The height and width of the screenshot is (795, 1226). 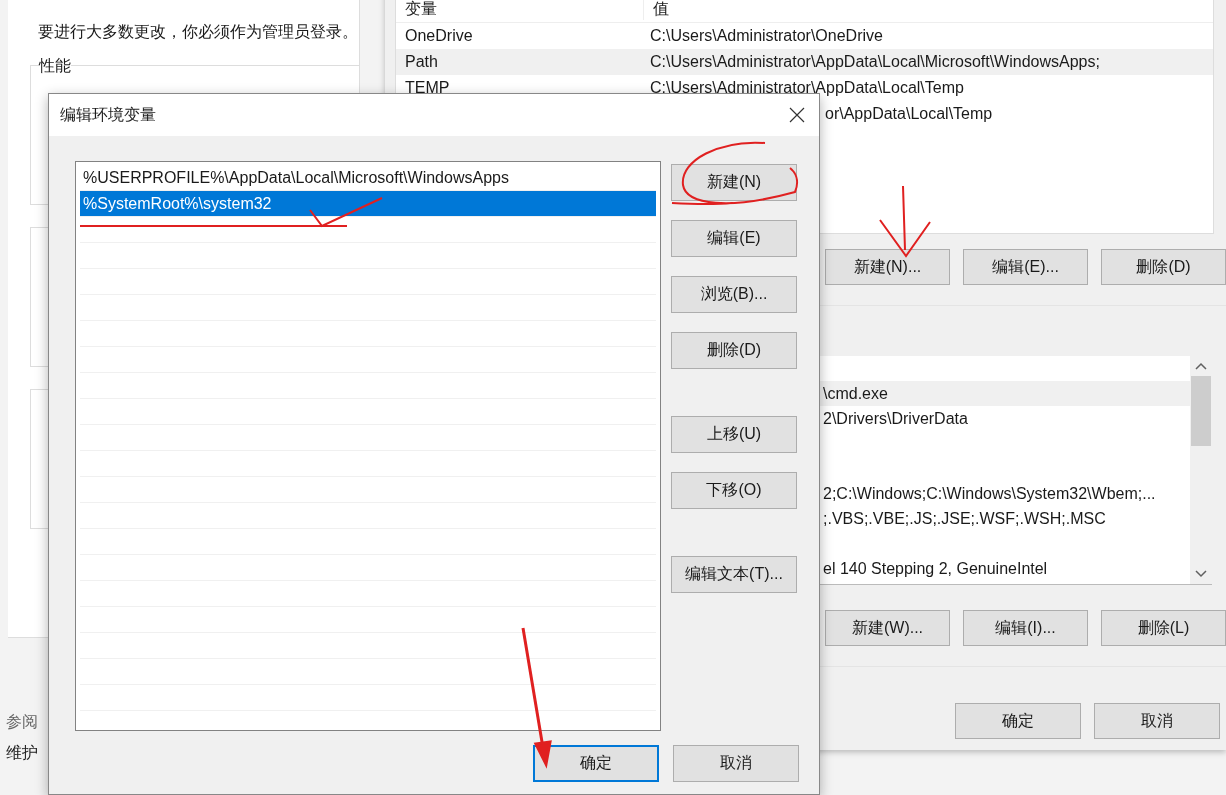 What do you see at coordinates (855, 393) in the screenshot?
I see `variable-value: \cmd.exe` at bounding box center [855, 393].